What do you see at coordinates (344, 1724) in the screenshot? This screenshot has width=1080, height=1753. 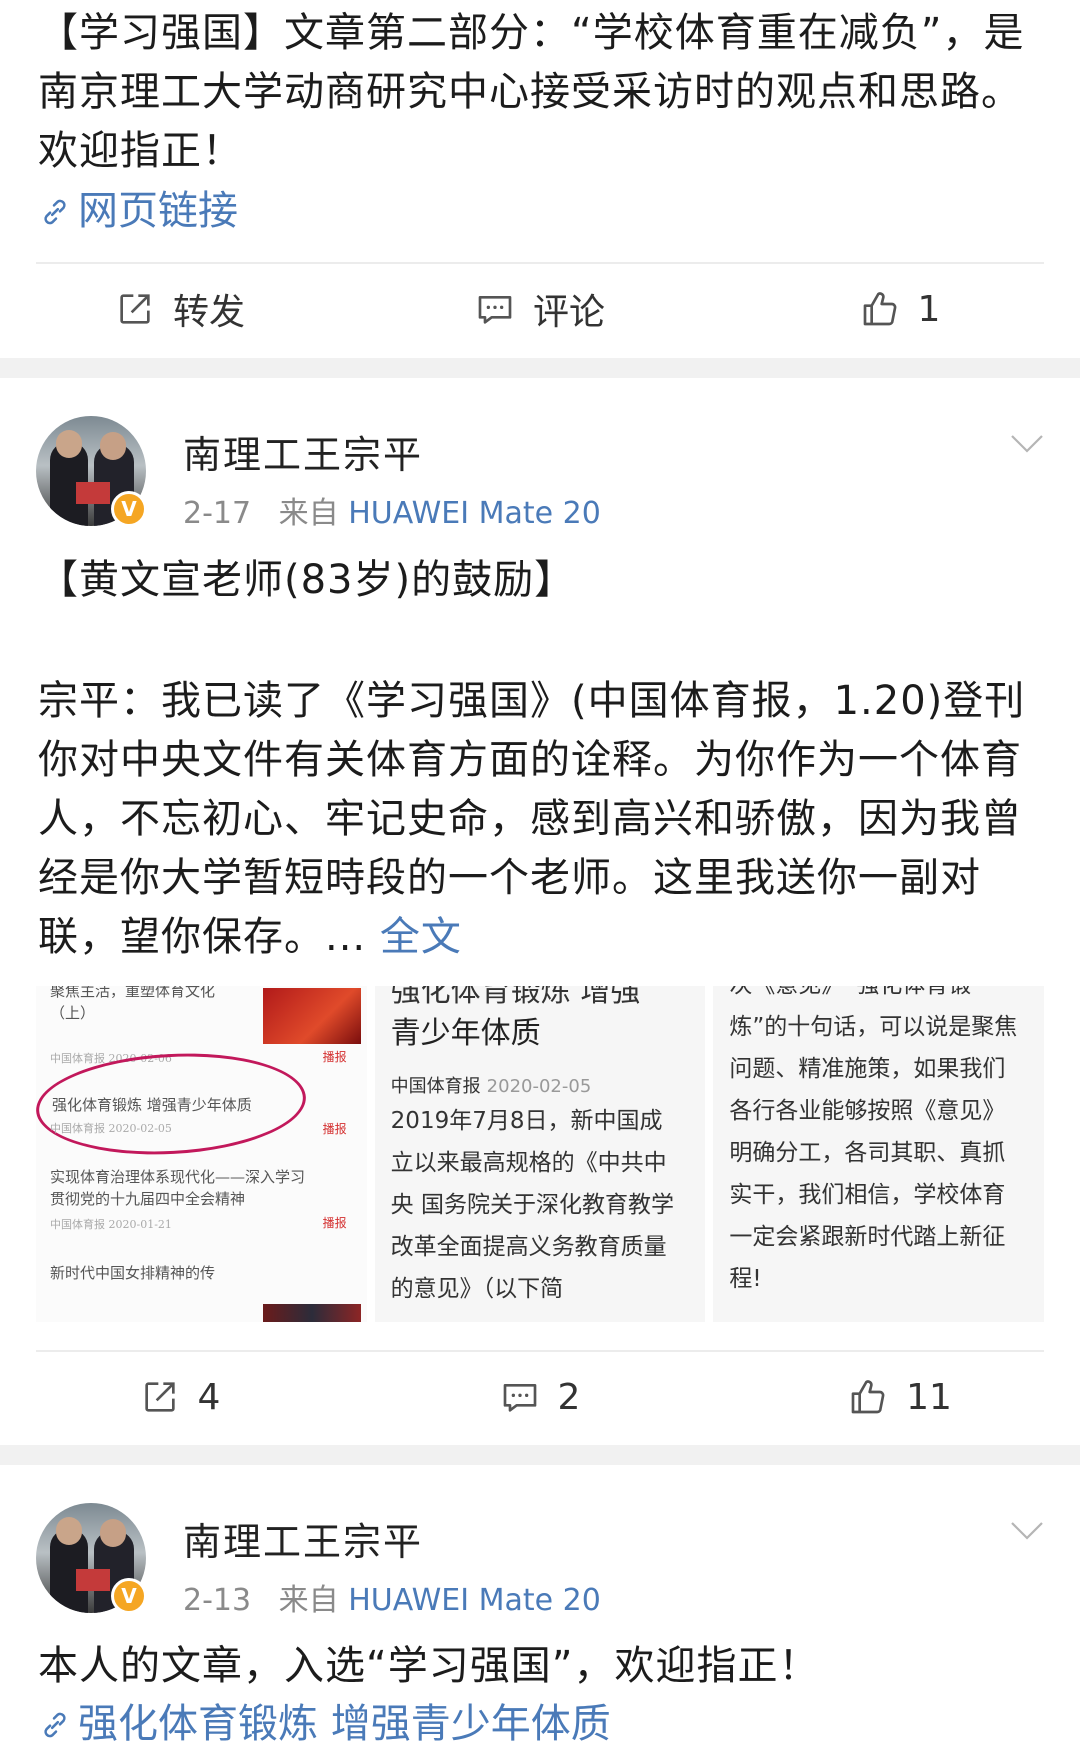 I see `article-link-label: 强化体育锻炼 增强青少年体质` at bounding box center [344, 1724].